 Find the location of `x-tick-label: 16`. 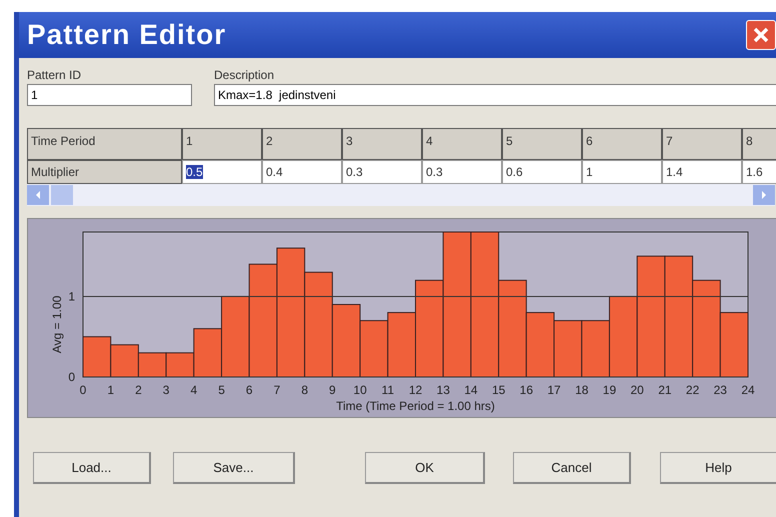

x-tick-label: 16 is located at coordinates (527, 390).